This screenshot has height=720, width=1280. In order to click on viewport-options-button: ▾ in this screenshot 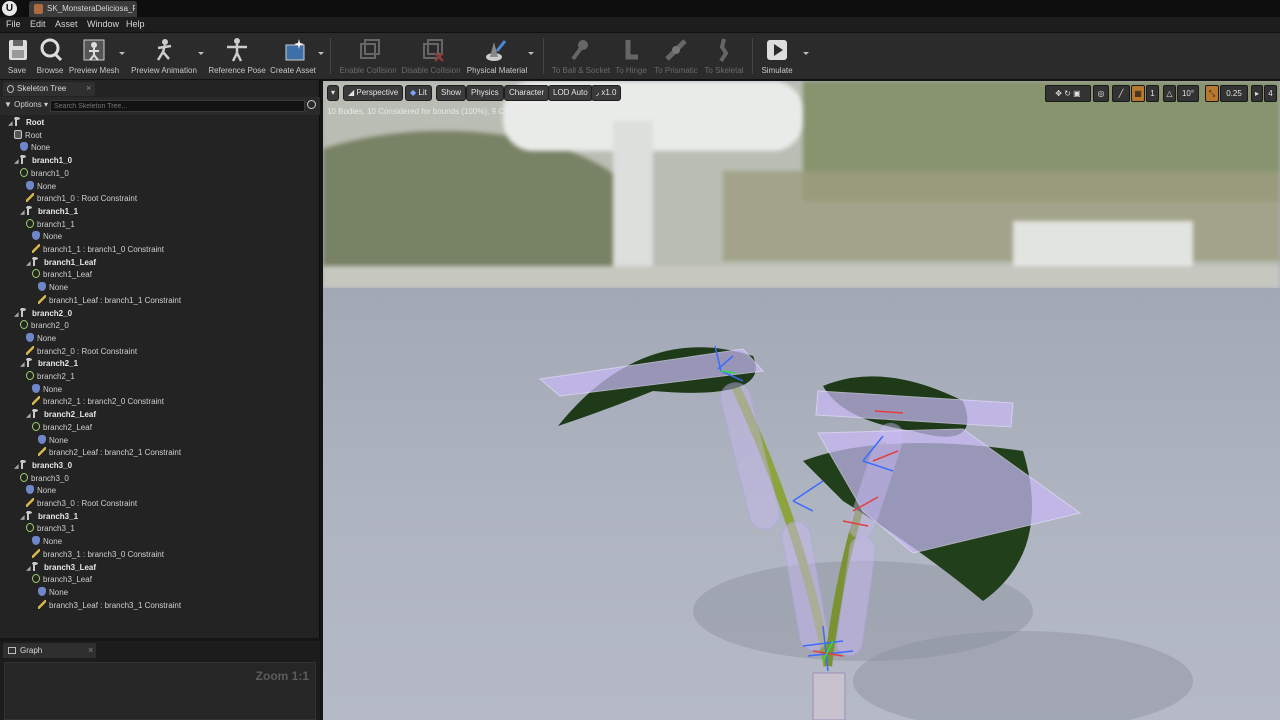, I will do `click(333, 93)`.